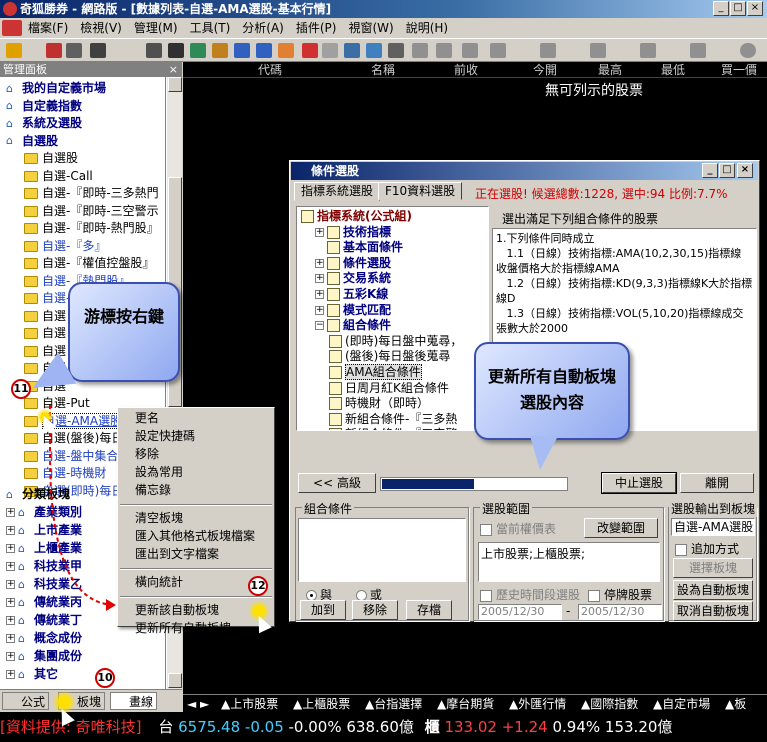 This screenshot has width=767, height=742. Describe the element at coordinates (198, 50) in the screenshot. I see `chart-icon` at that location.